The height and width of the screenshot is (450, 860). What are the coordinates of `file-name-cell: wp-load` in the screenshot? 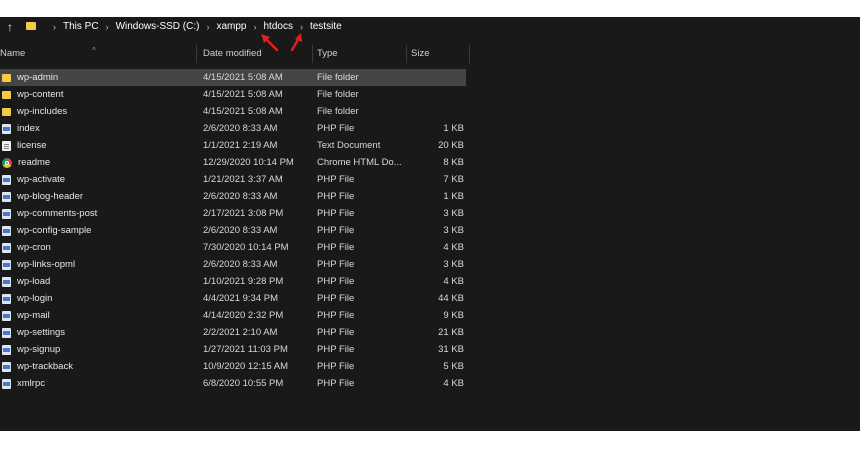 It's located at (99, 281).